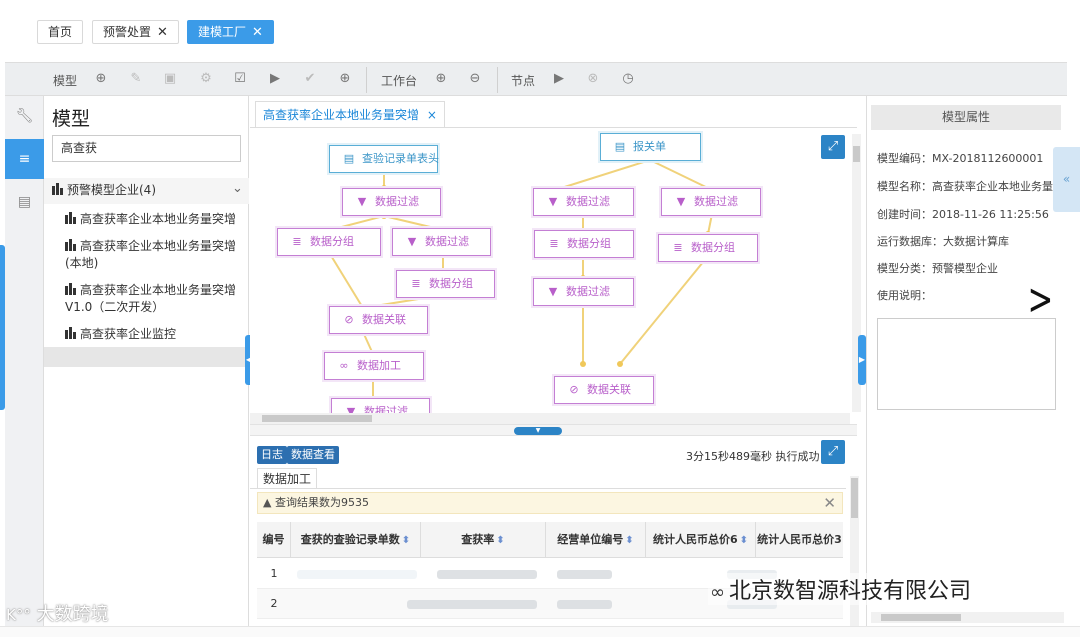  I want to click on column-header-label: 统计人民币总价6, so click(695, 539).